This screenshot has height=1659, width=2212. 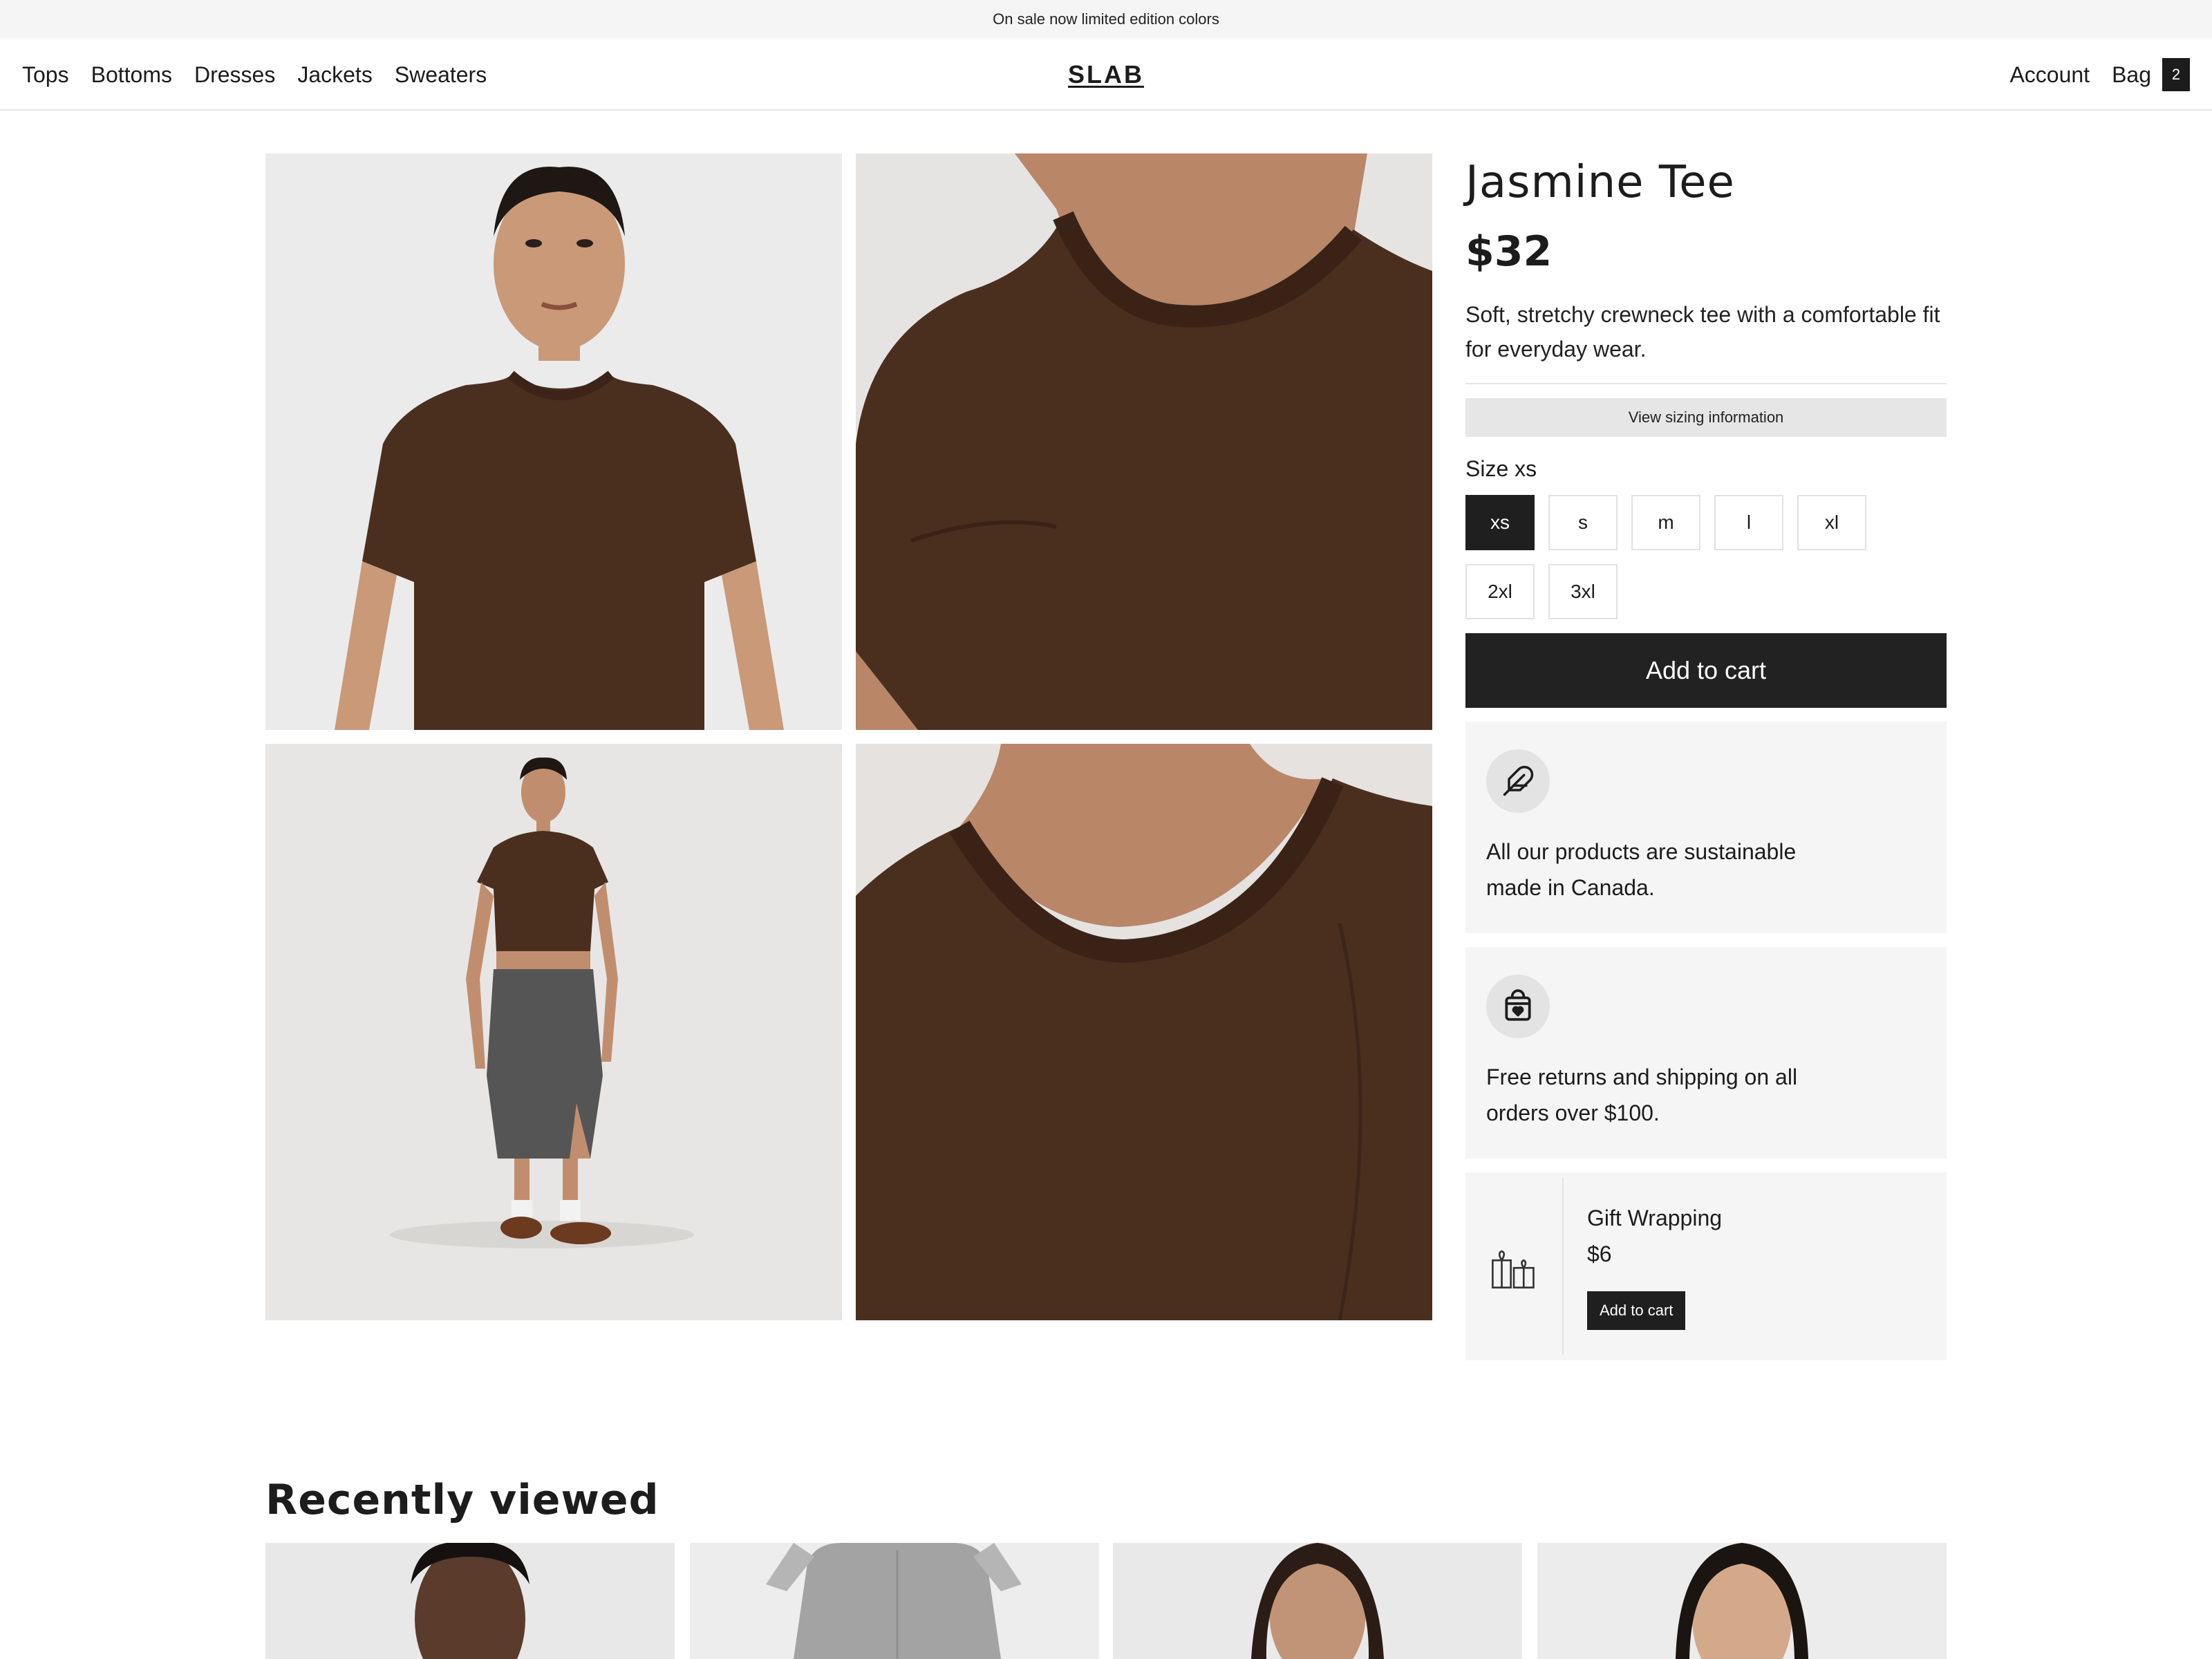 I want to click on gift-box-icon, so click(x=1513, y=1269).